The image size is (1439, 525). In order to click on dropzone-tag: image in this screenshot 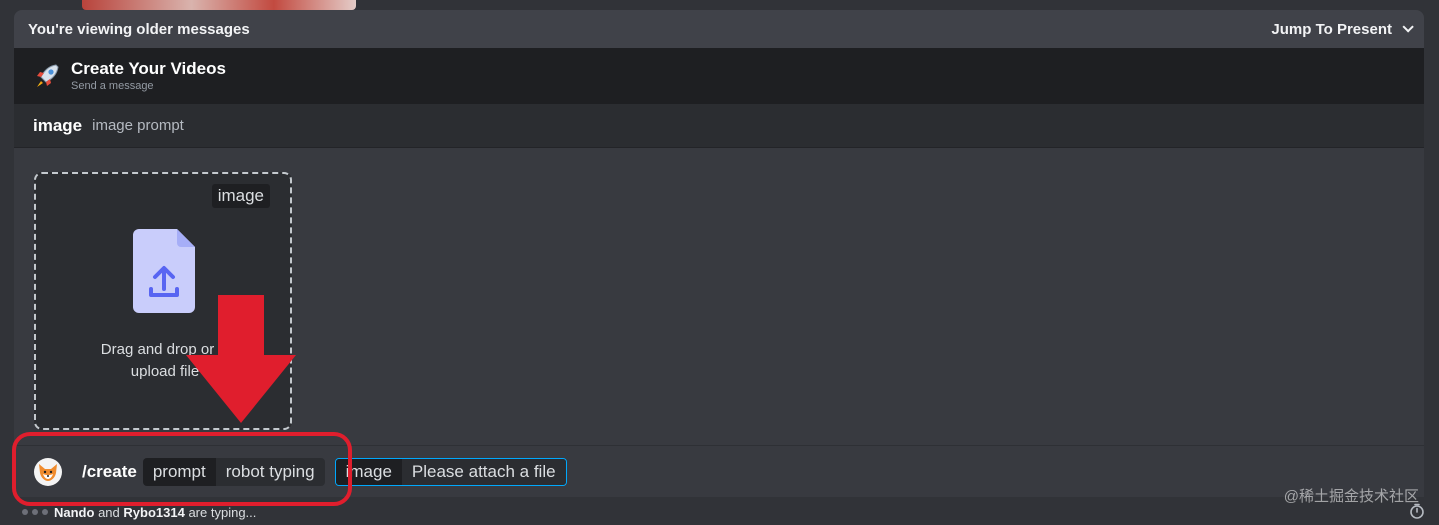, I will do `click(240, 196)`.